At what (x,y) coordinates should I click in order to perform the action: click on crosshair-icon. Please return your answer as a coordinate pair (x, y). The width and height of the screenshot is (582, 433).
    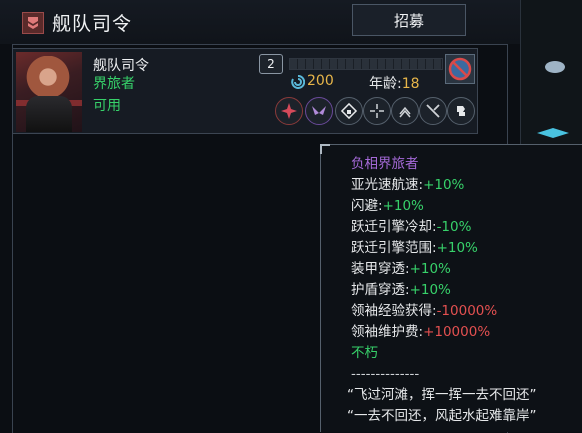
    Looking at the image, I should click on (377, 111).